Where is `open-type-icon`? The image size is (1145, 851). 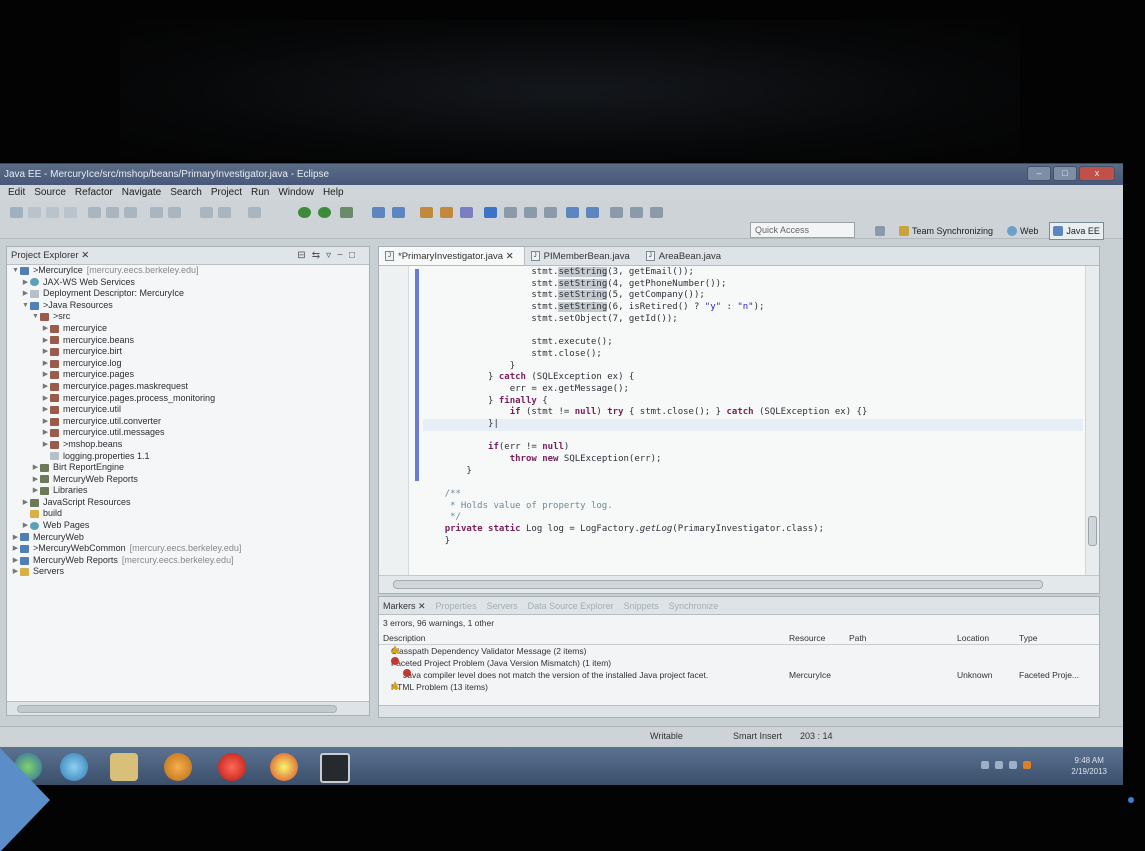
open-type-icon is located at coordinates (446, 212).